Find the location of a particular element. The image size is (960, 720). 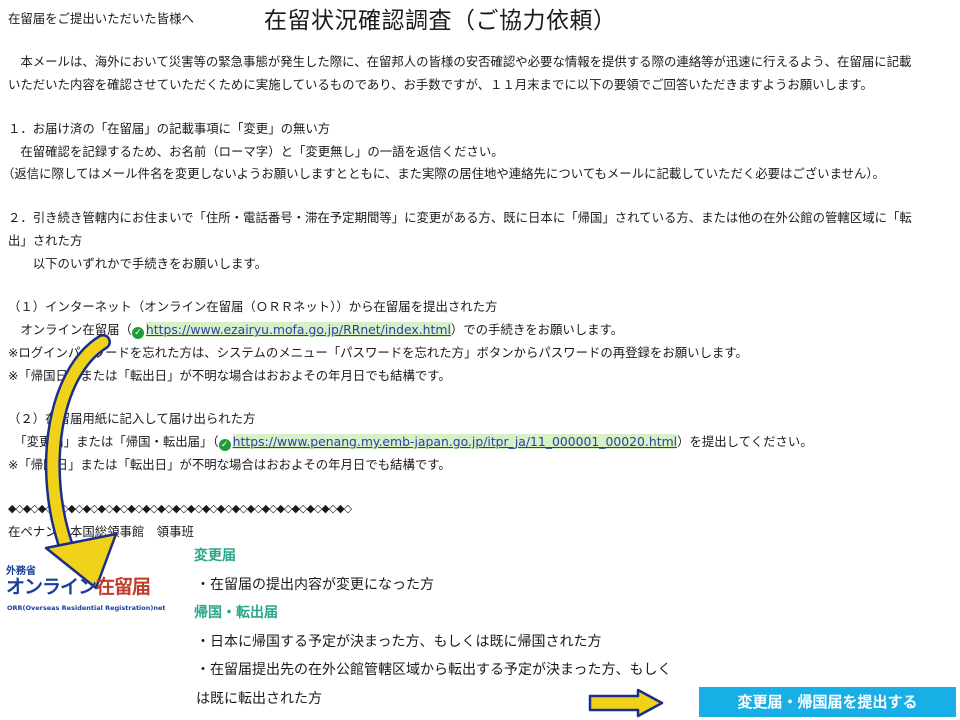

change-form-heading: 変更届 is located at coordinates (215, 556).